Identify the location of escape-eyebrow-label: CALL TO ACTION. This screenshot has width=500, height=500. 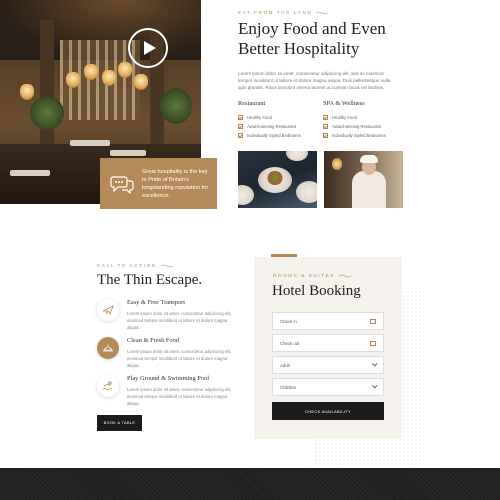
(127, 265).